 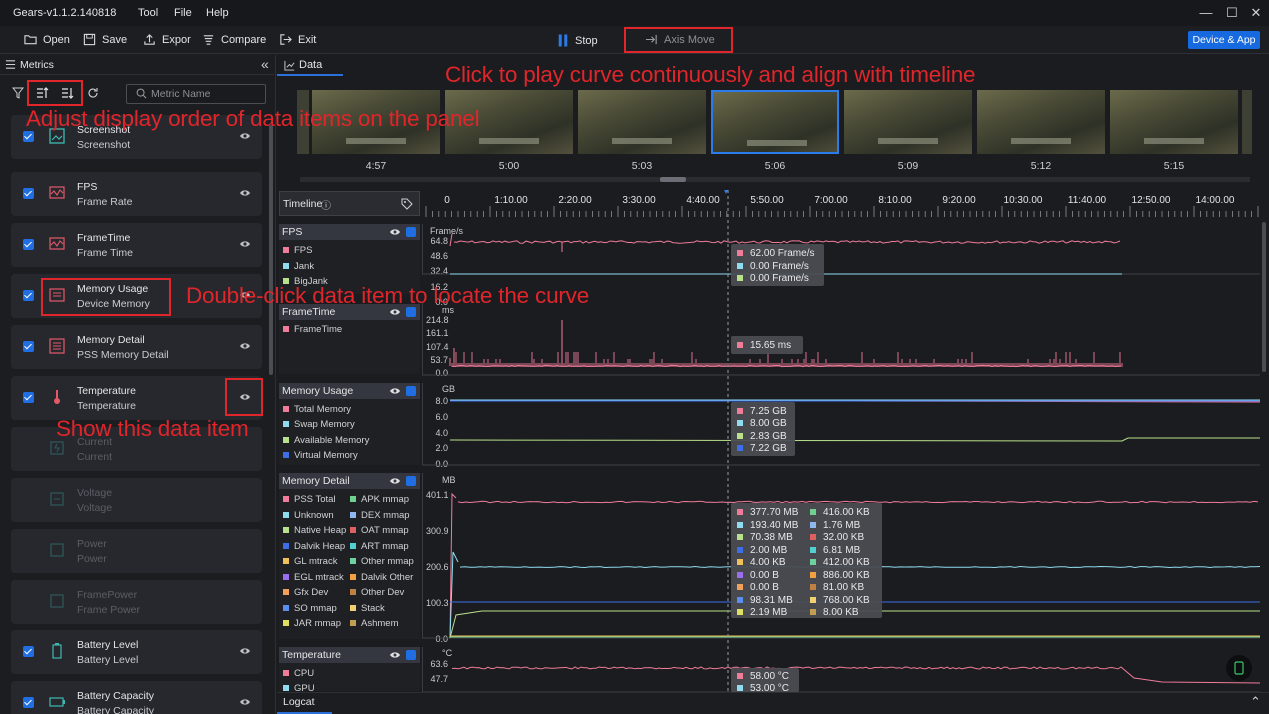 I want to click on annotation-box-axis-move, so click(x=678, y=40).